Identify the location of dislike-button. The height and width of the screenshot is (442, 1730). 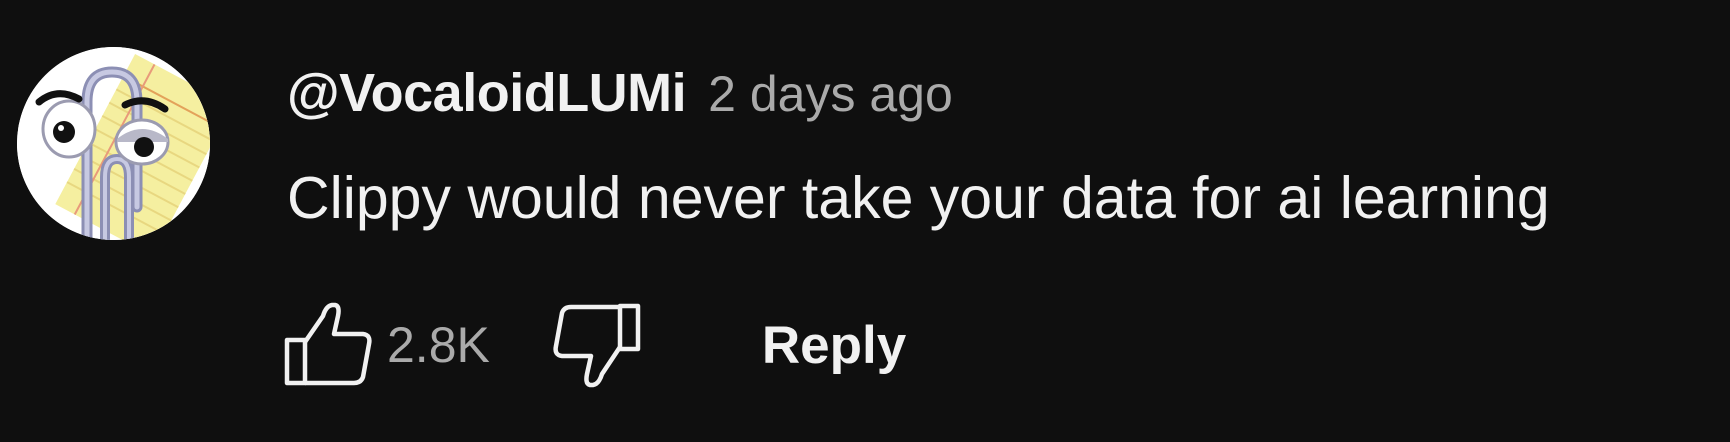
(597, 345).